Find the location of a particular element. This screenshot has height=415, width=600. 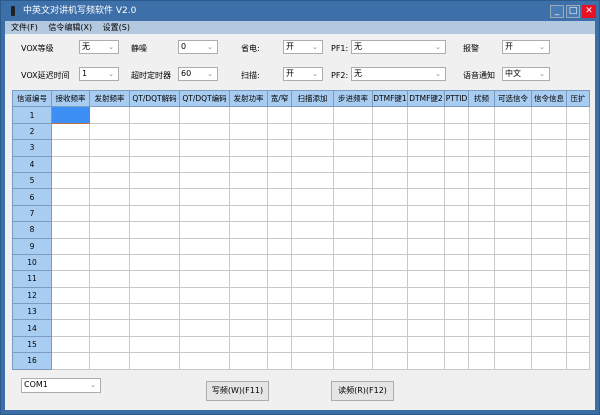

row-header: 6 is located at coordinates (32, 197).